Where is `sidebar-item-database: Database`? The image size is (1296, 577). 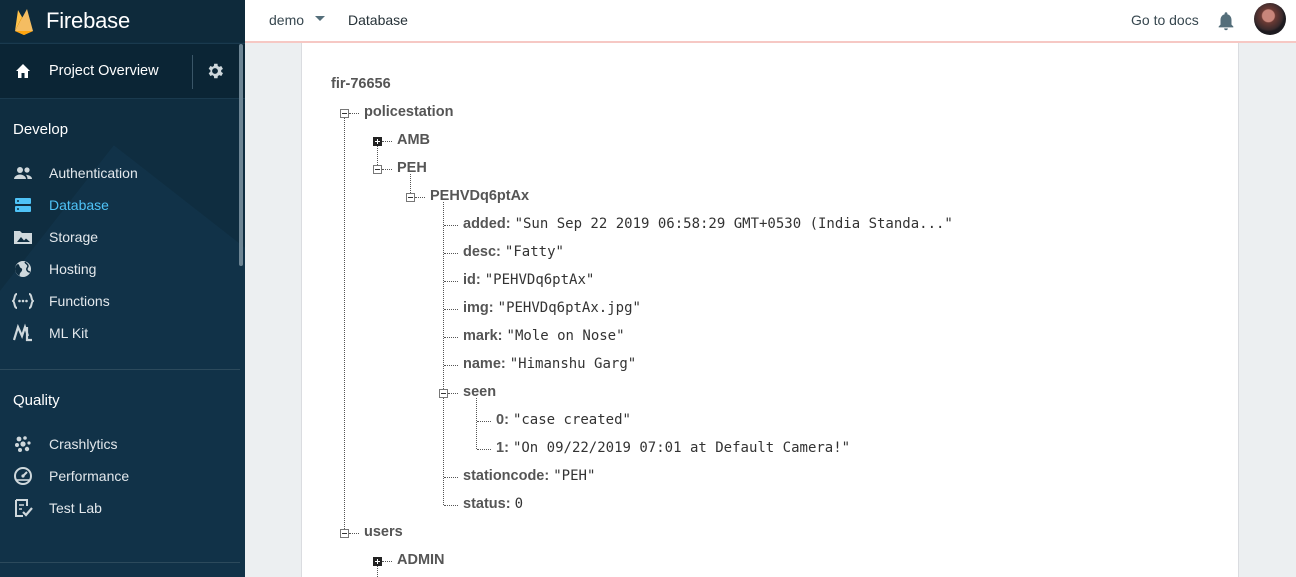 sidebar-item-database: Database is located at coordinates (120, 205).